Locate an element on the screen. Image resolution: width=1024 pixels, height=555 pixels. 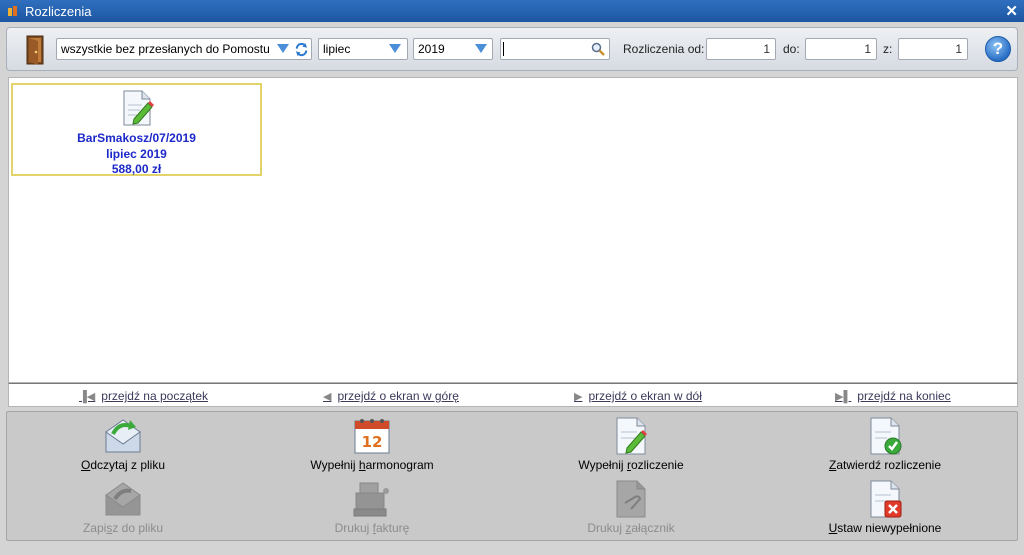
print-attachment-label: Drukuj załącznik is located at coordinates (631, 528).